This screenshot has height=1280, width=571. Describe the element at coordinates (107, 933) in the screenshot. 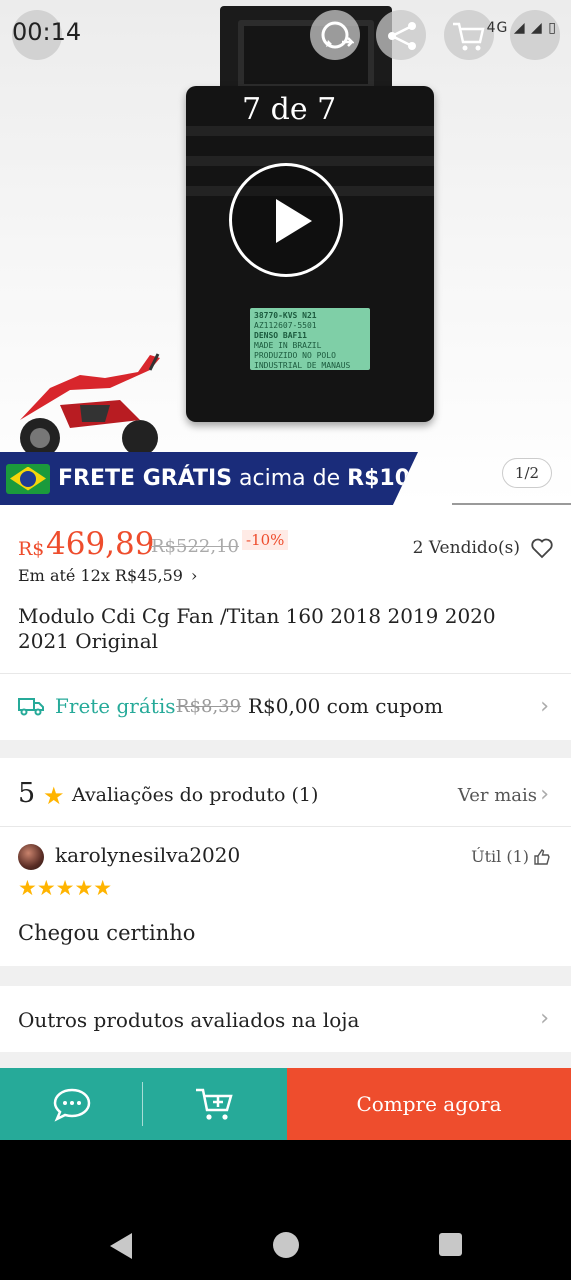

I see `review-comment: Chegou certinho` at that location.